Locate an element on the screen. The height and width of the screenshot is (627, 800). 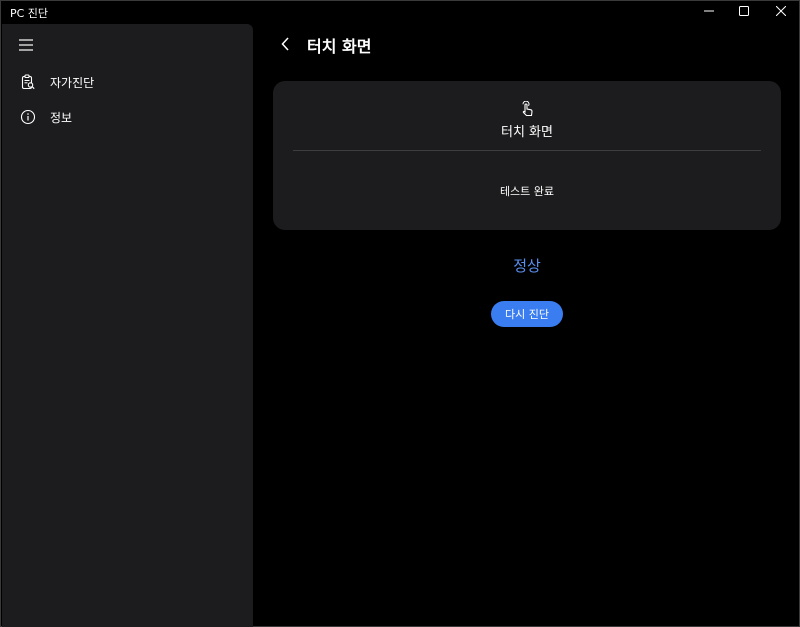
close-button is located at coordinates (781, 11).